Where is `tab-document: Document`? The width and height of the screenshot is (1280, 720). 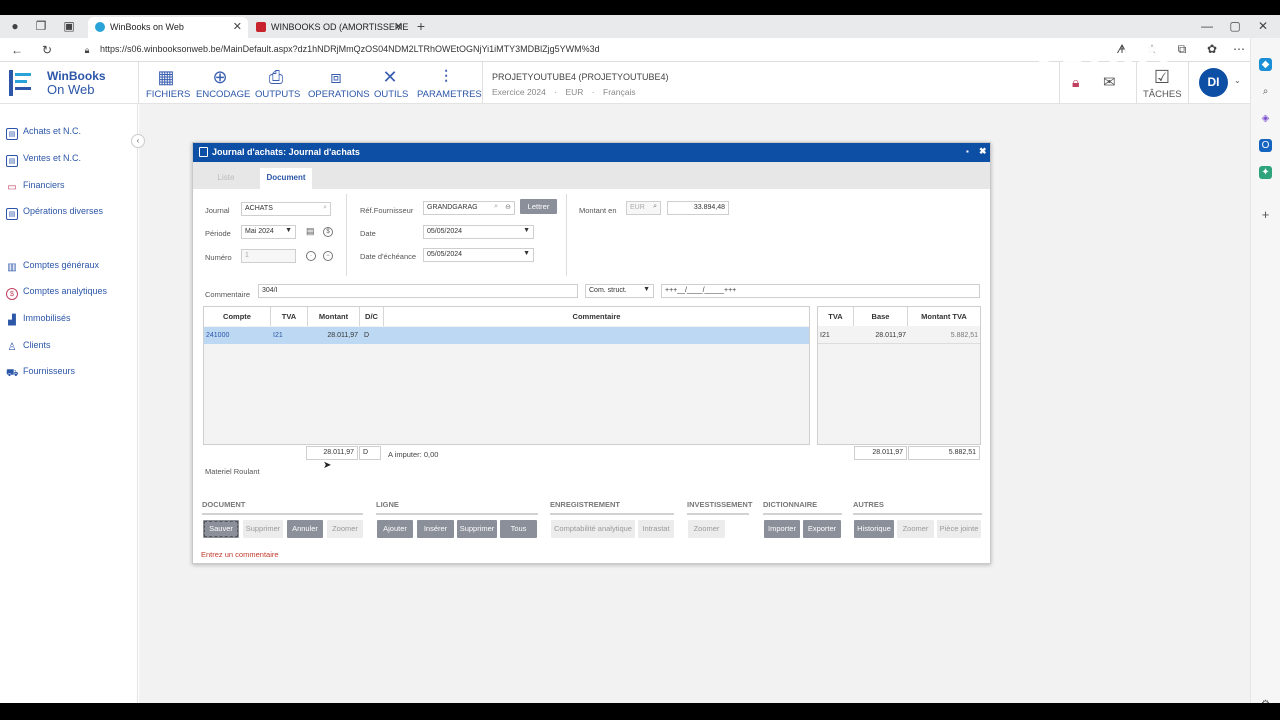 tab-document: Document is located at coordinates (286, 178).